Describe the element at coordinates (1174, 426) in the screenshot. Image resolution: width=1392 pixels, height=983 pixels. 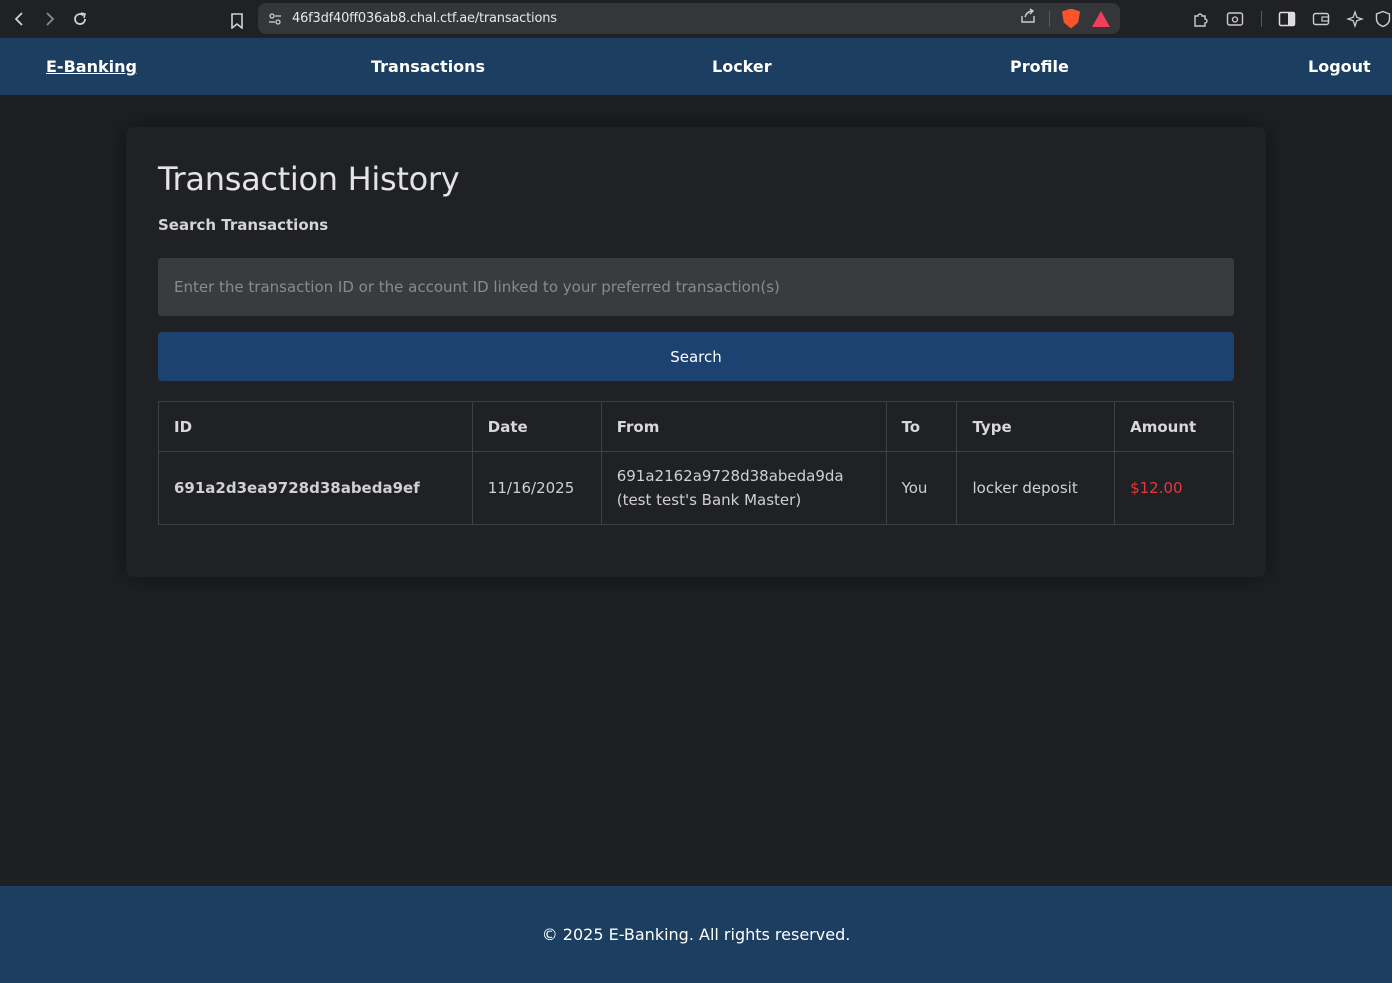
I see `header-amount: Amount` at that location.